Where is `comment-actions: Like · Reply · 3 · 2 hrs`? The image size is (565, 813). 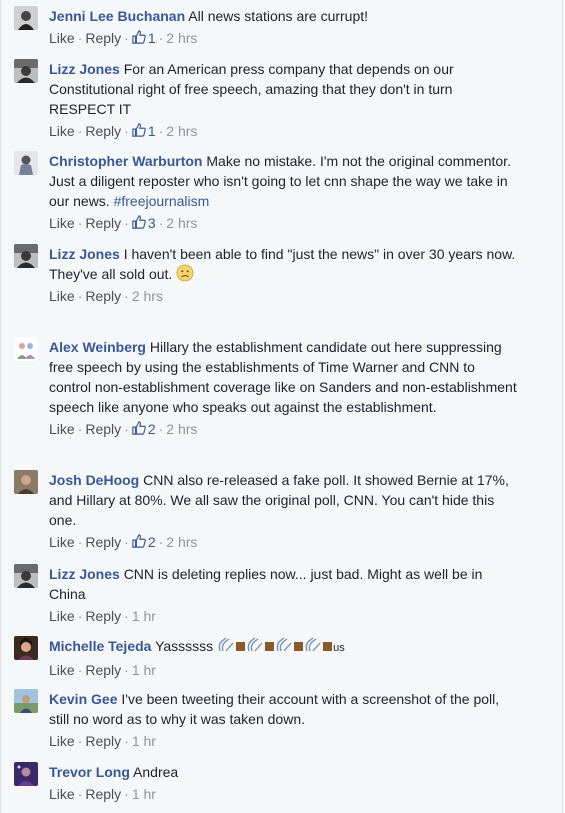
comment-actions: Like · Reply · 3 · 2 hrs is located at coordinates (284, 223).